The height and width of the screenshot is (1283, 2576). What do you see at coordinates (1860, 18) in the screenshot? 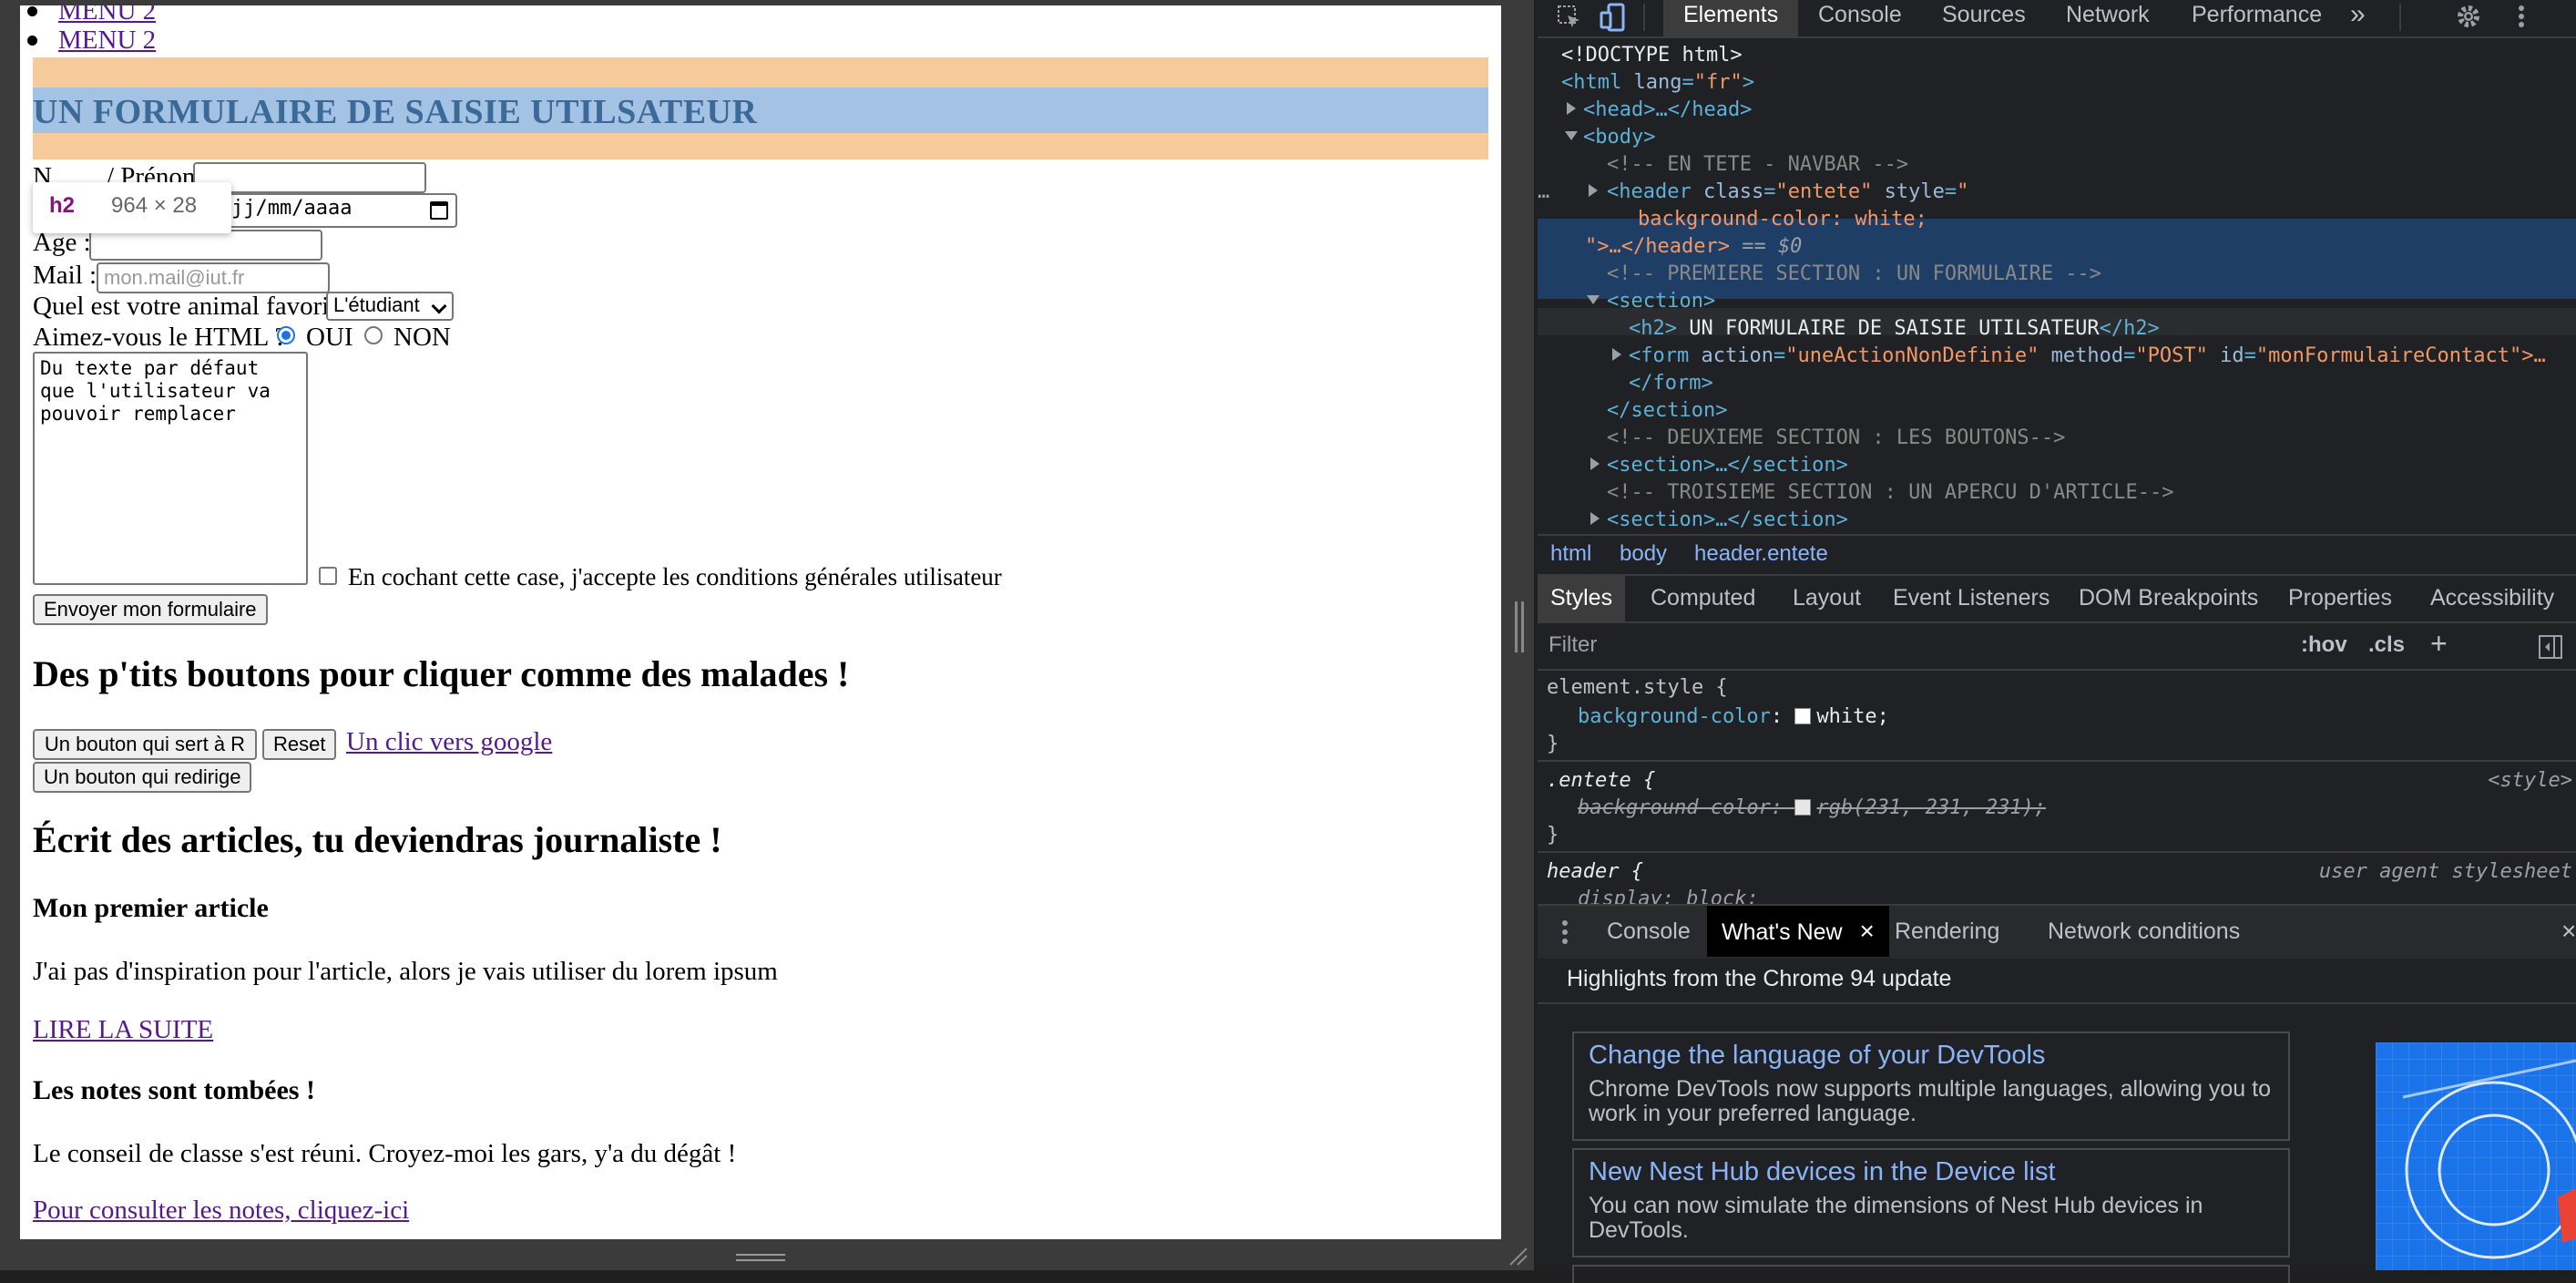
I see `tab-console: Console` at bounding box center [1860, 18].